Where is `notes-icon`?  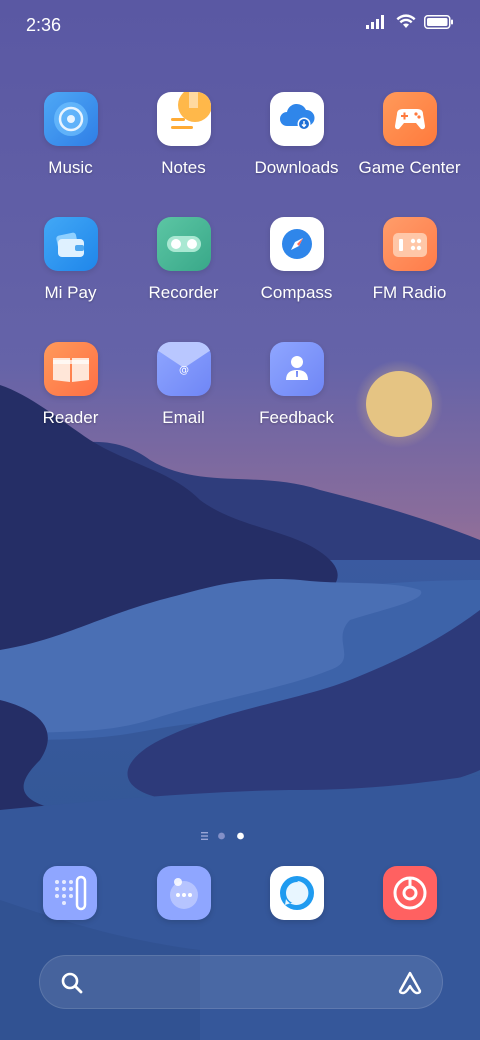
notes-icon is located at coordinates (183, 119).